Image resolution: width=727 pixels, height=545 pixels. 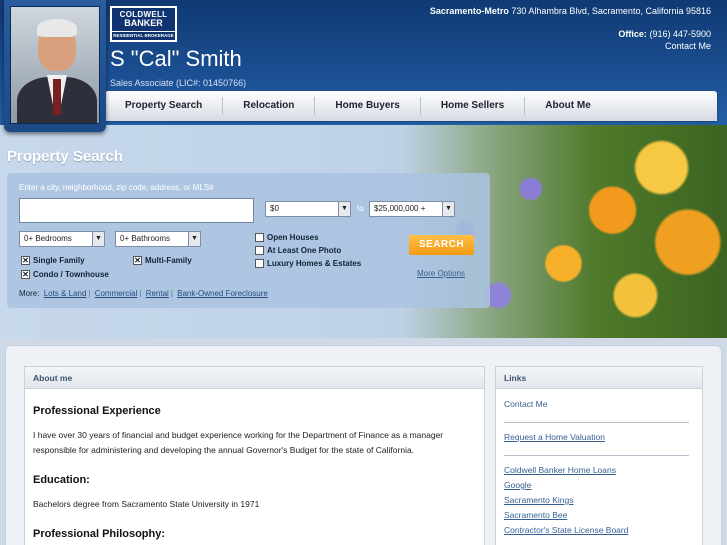 I want to click on max-price-select: $25,000,000 + ▼, so click(x=412, y=209).